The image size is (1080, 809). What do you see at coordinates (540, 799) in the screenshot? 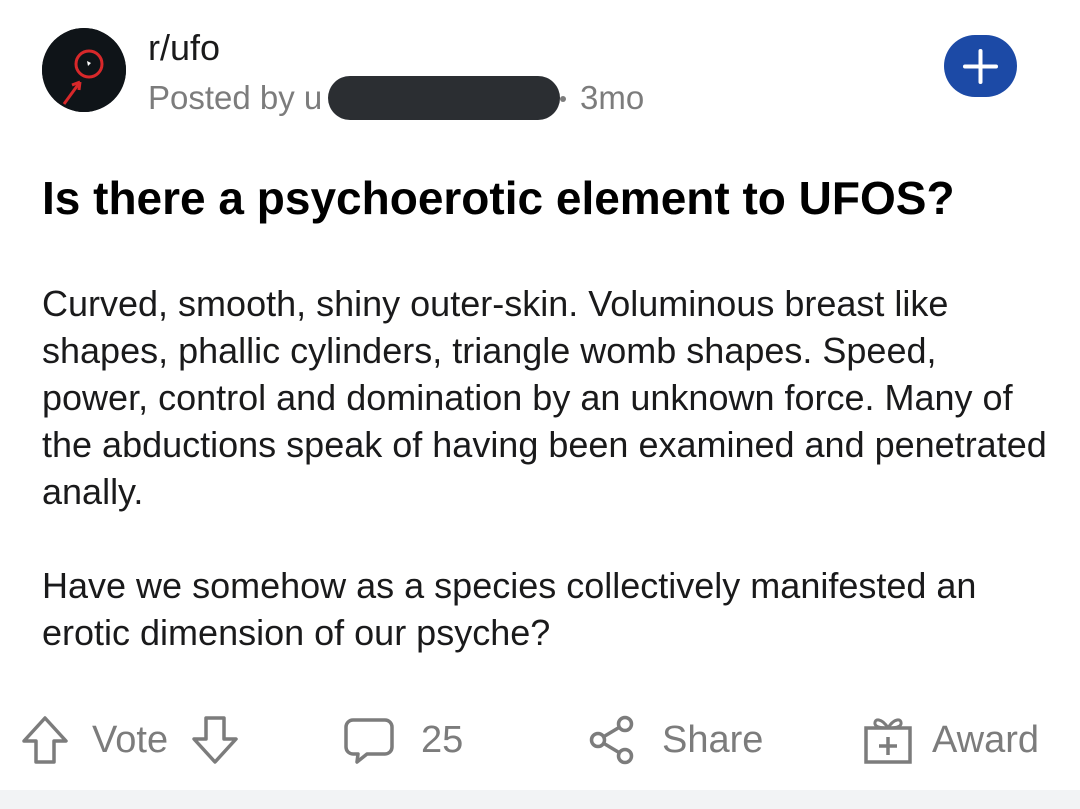
I see `feed-divider` at bounding box center [540, 799].